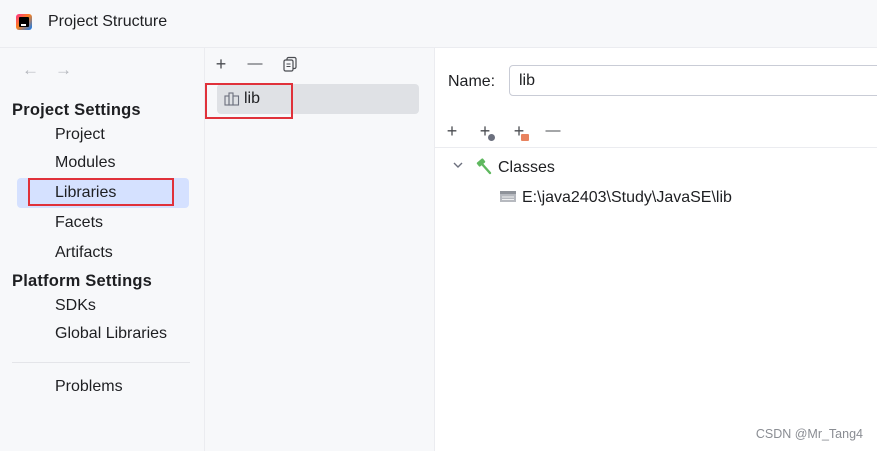 This screenshot has height=451, width=877. I want to click on title-bar: Project Structure, so click(438, 24).